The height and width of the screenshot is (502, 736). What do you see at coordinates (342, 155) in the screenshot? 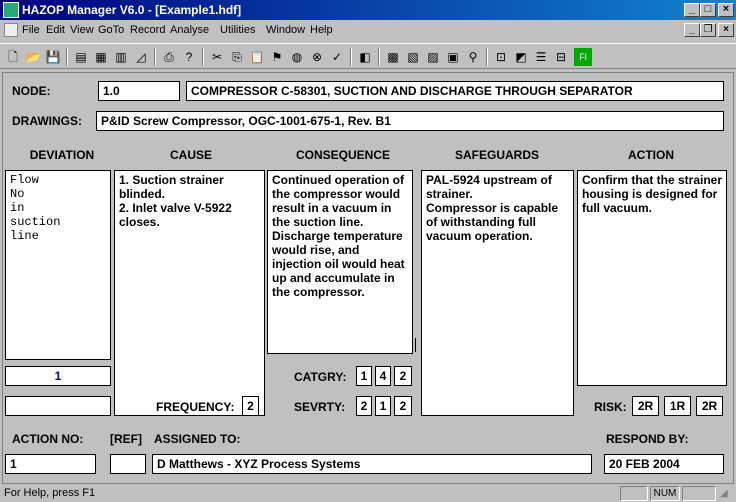
I see `consequence-header: CONSEQUENCE` at bounding box center [342, 155].